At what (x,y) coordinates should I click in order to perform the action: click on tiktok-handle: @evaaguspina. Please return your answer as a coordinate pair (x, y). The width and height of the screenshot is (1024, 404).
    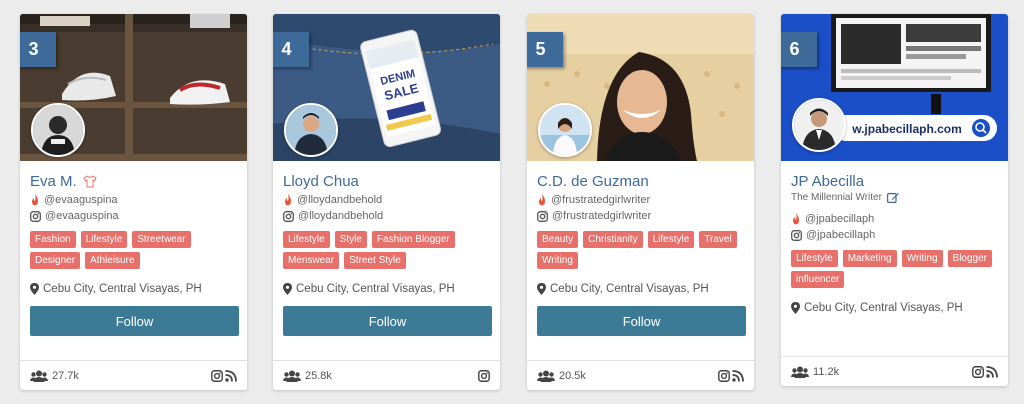
    Looking at the image, I should click on (81, 200).